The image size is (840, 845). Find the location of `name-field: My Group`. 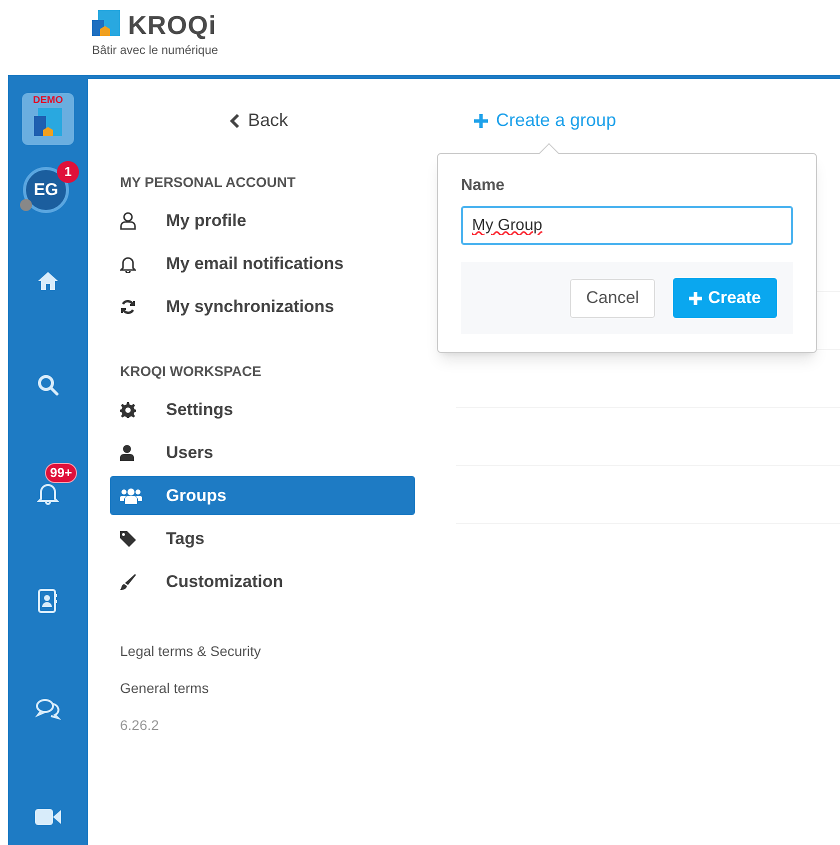

name-field: My Group is located at coordinates (627, 225).